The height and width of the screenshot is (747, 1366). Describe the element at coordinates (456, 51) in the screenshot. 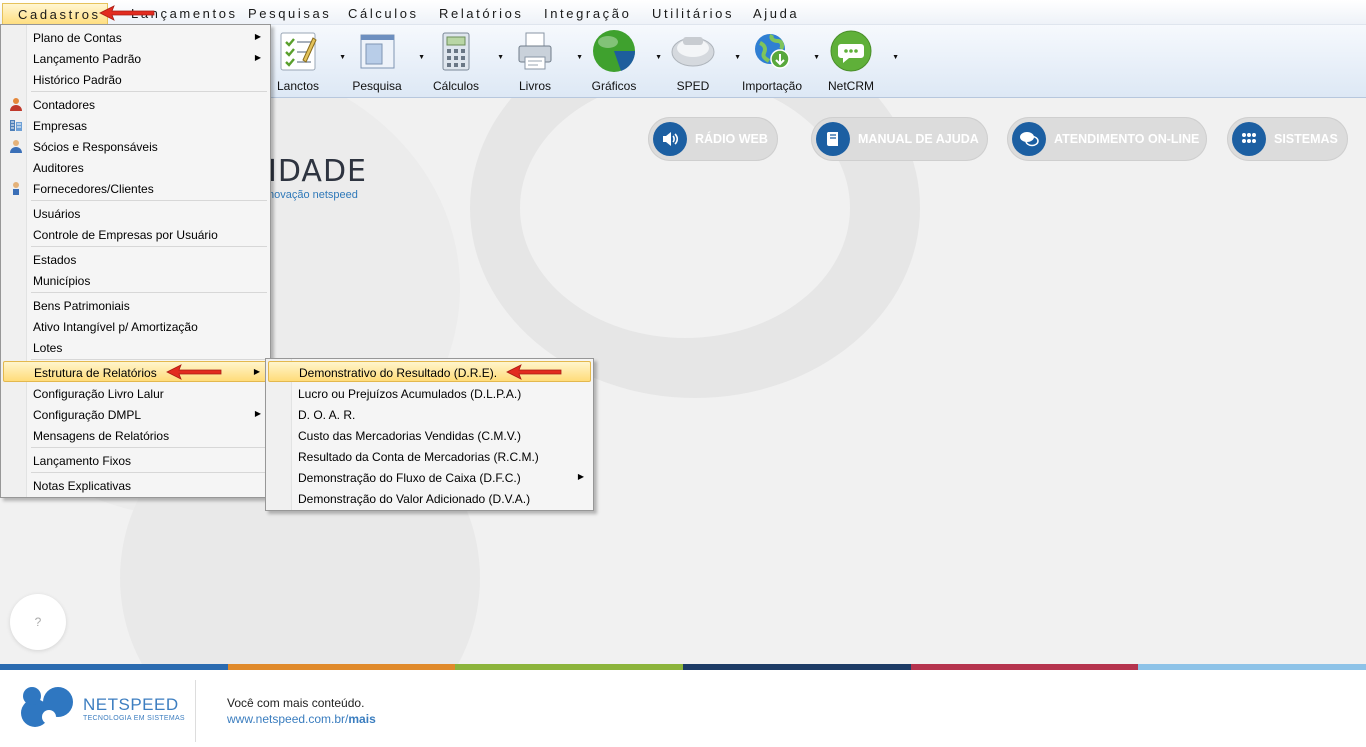

I see `calculator-icon` at that location.